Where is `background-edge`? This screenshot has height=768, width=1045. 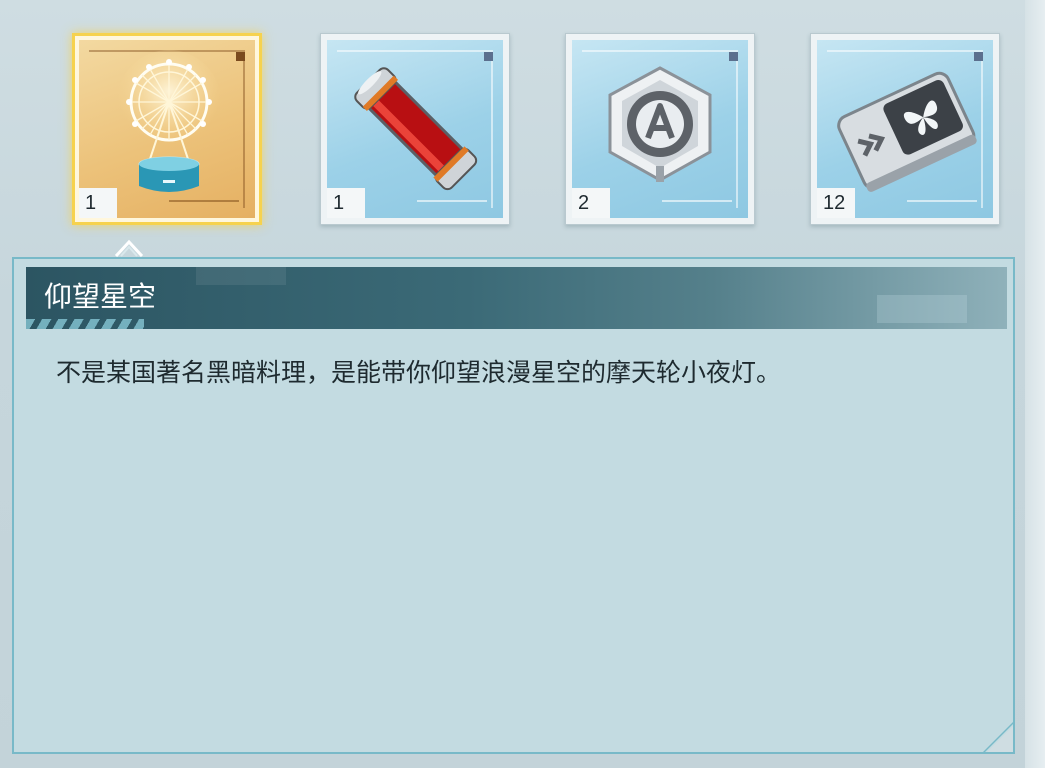
background-edge is located at coordinates (1035, 384).